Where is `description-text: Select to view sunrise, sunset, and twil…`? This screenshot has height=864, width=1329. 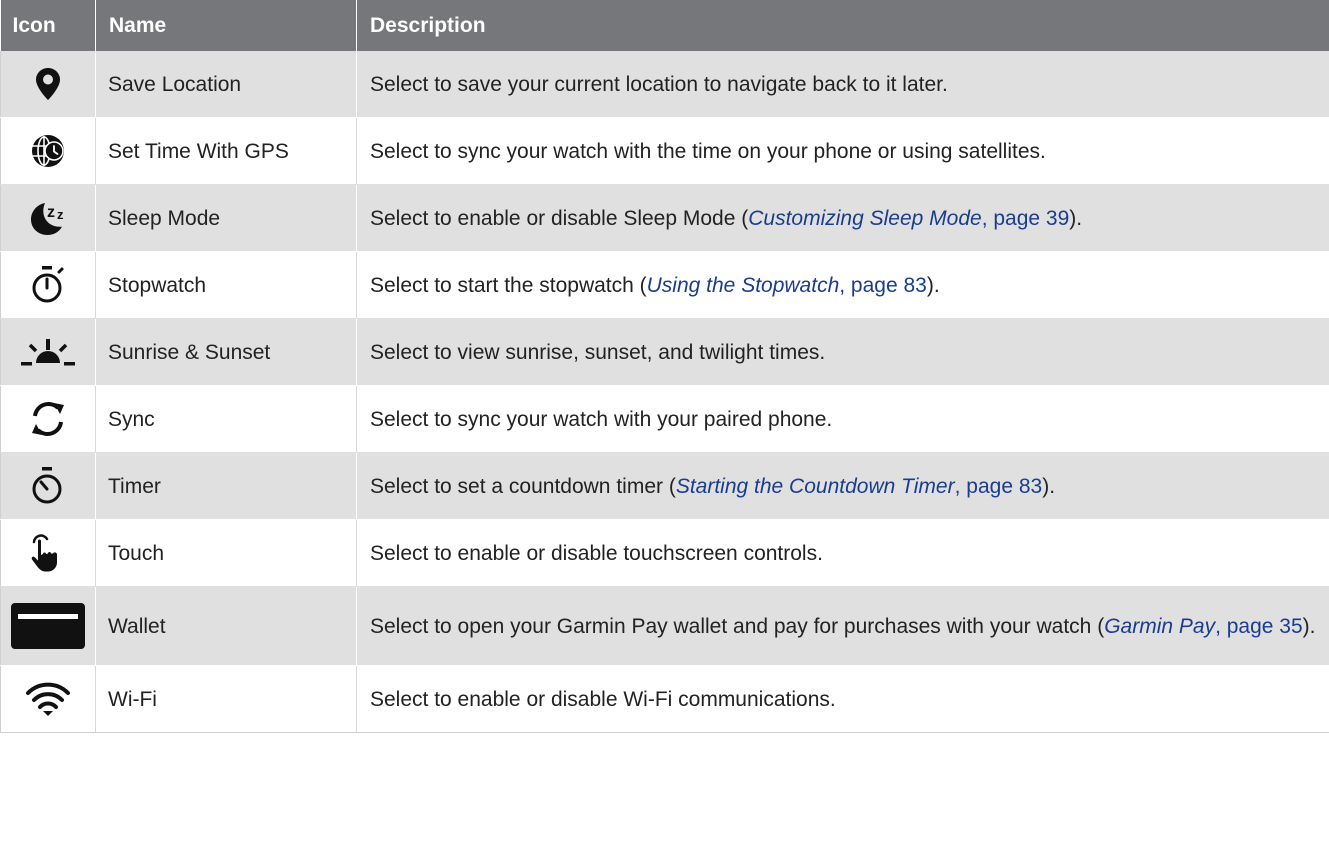
description-text: Select to view sunrise, sunset, and twil… is located at coordinates (598, 352).